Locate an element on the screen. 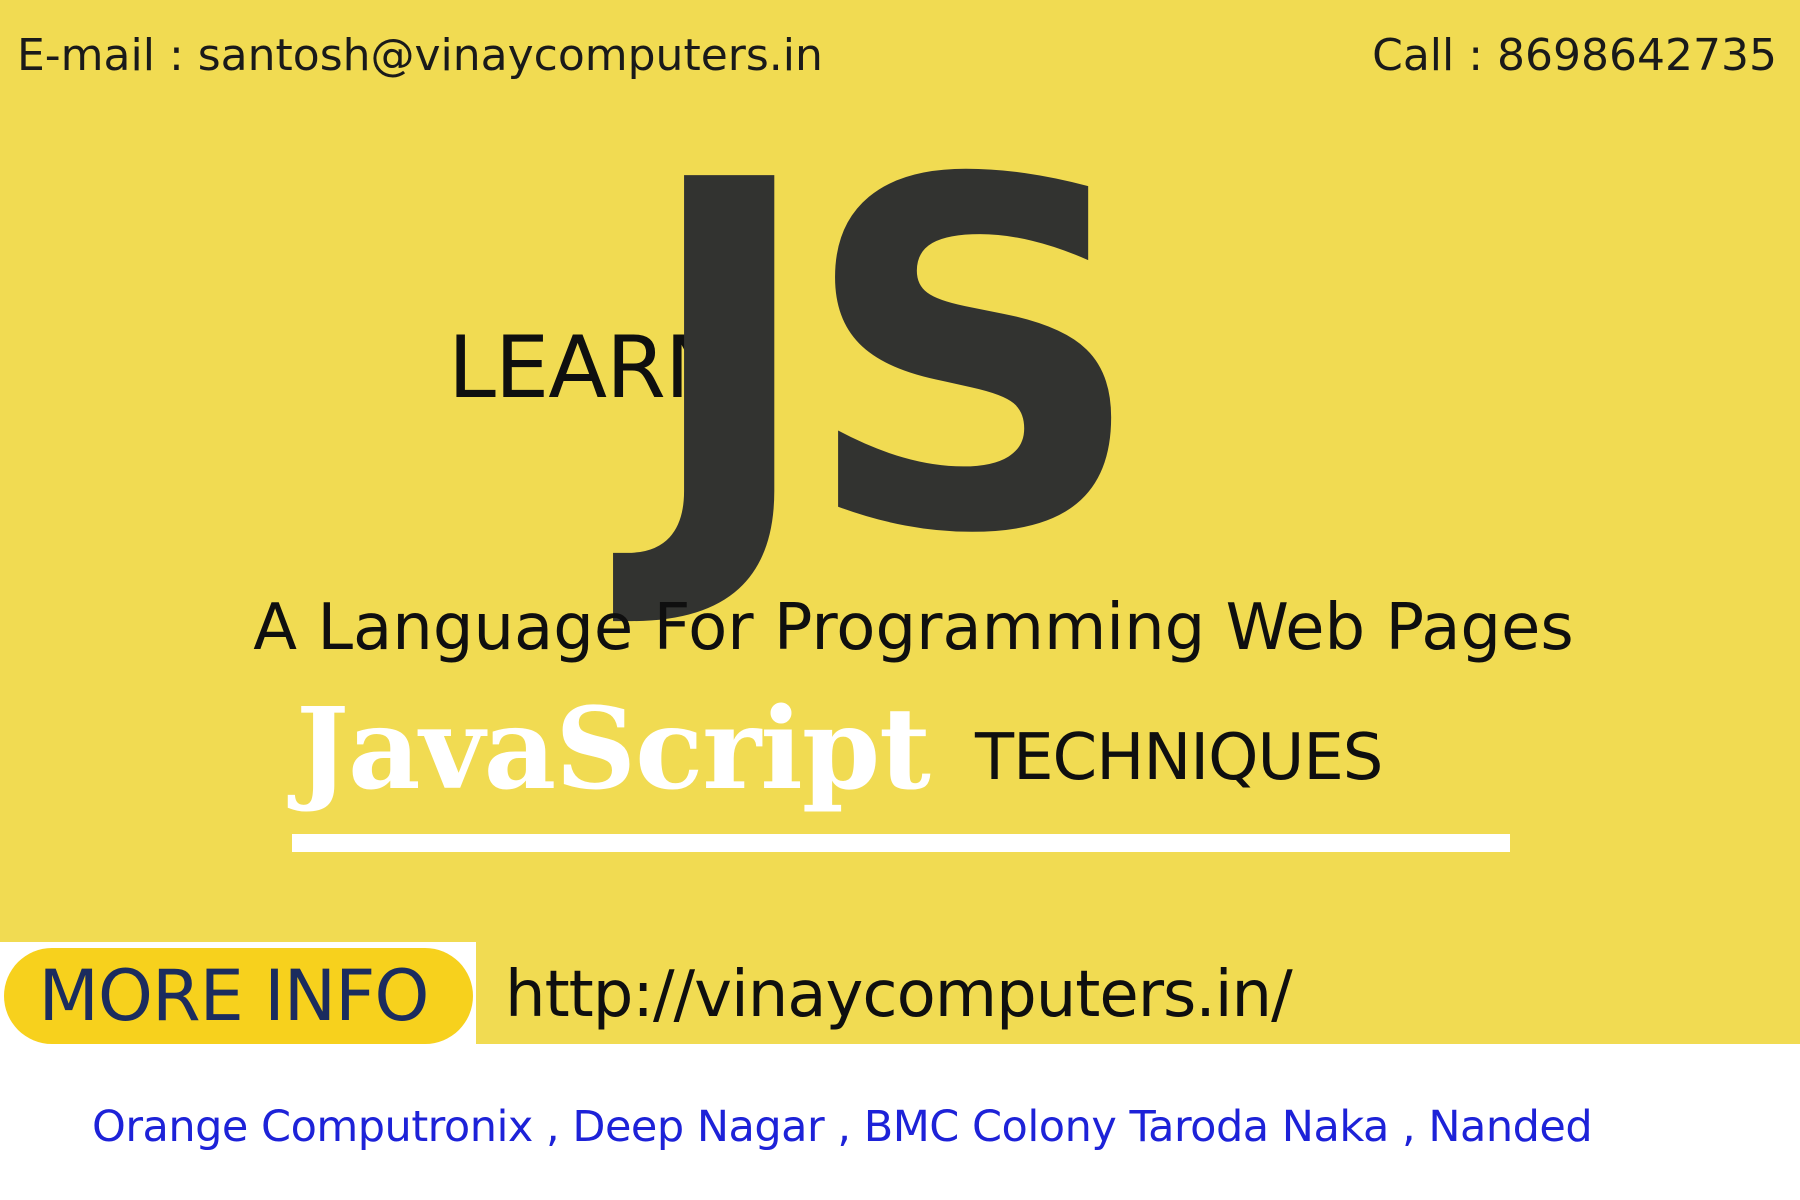  js-logo: JS is located at coordinates (878, 359).